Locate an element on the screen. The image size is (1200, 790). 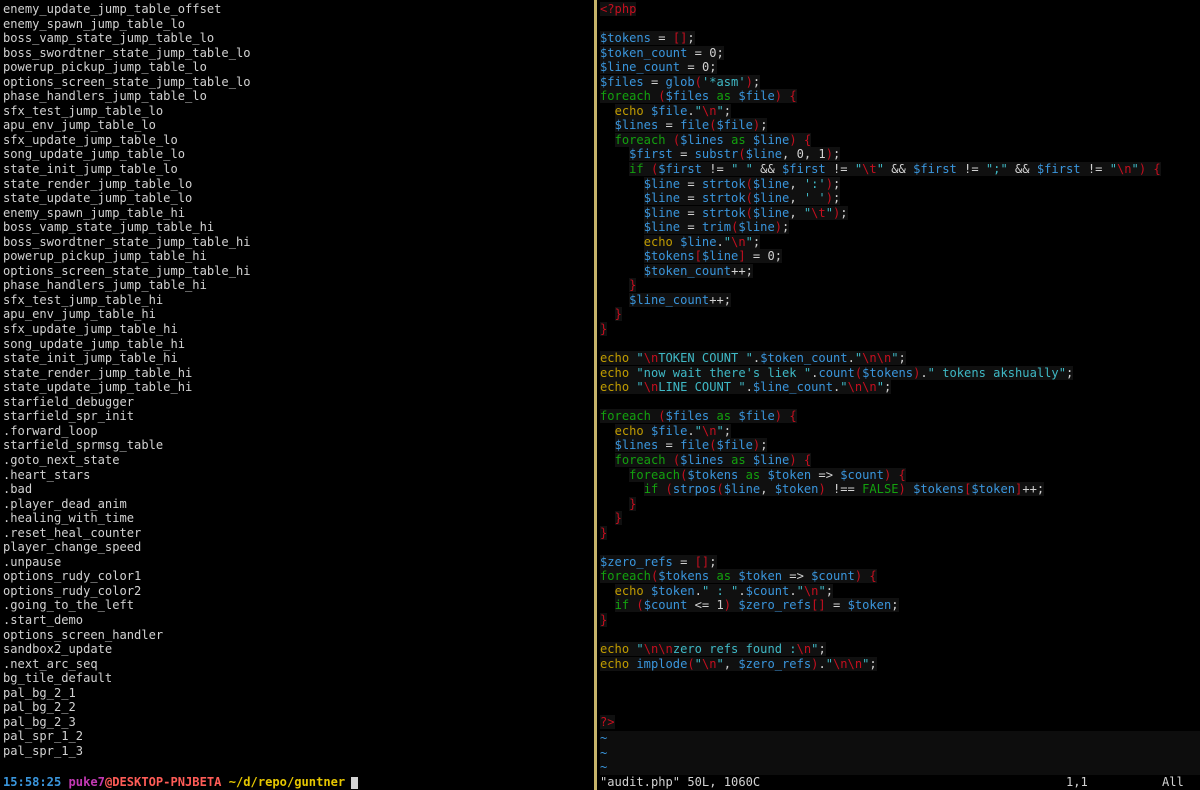
code-line: foreach($tokens as $token => $count) { is located at coordinates (880, 475).